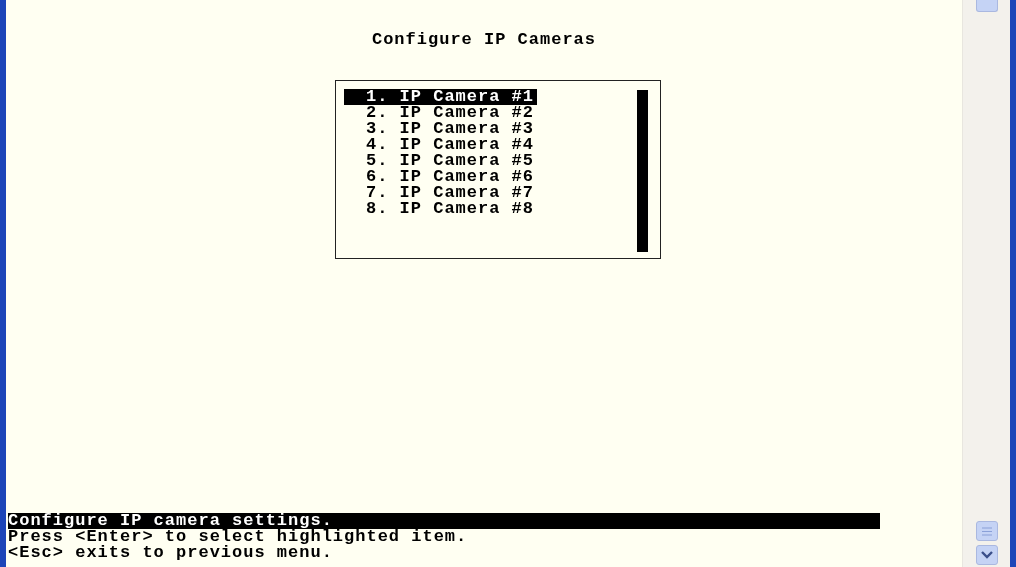 The width and height of the screenshot is (1016, 567). Describe the element at coordinates (986, 6) in the screenshot. I see `scroll-up-button` at that location.